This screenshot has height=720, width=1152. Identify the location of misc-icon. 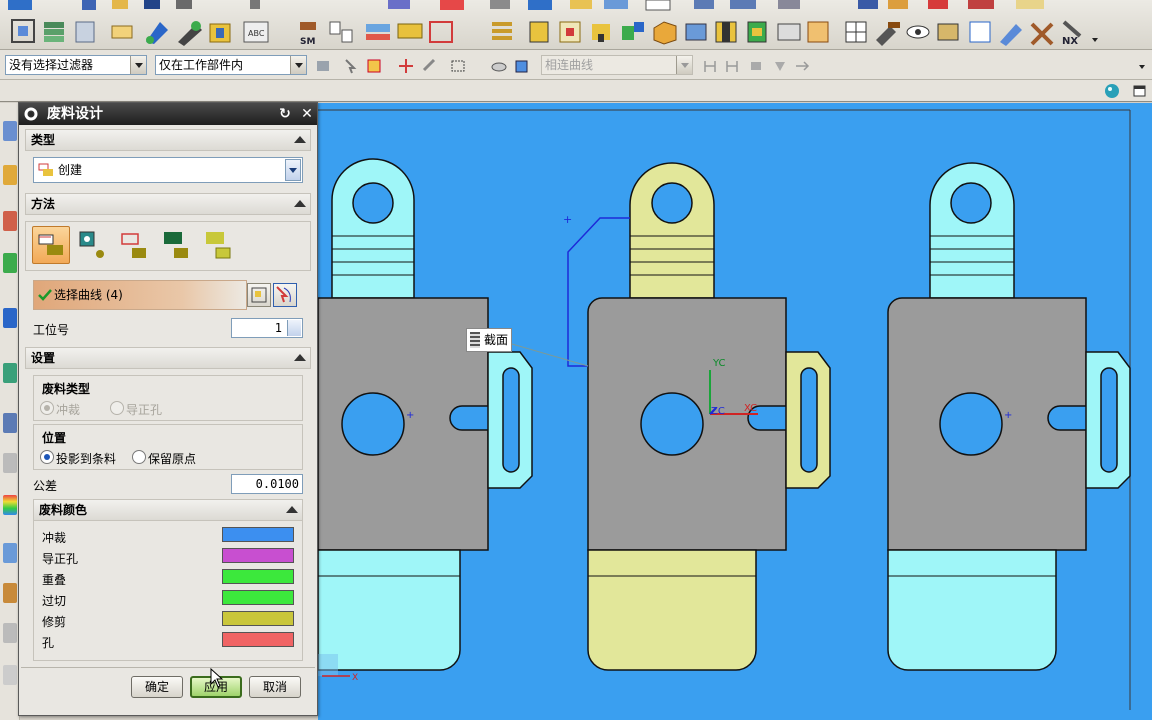
(10, 675).